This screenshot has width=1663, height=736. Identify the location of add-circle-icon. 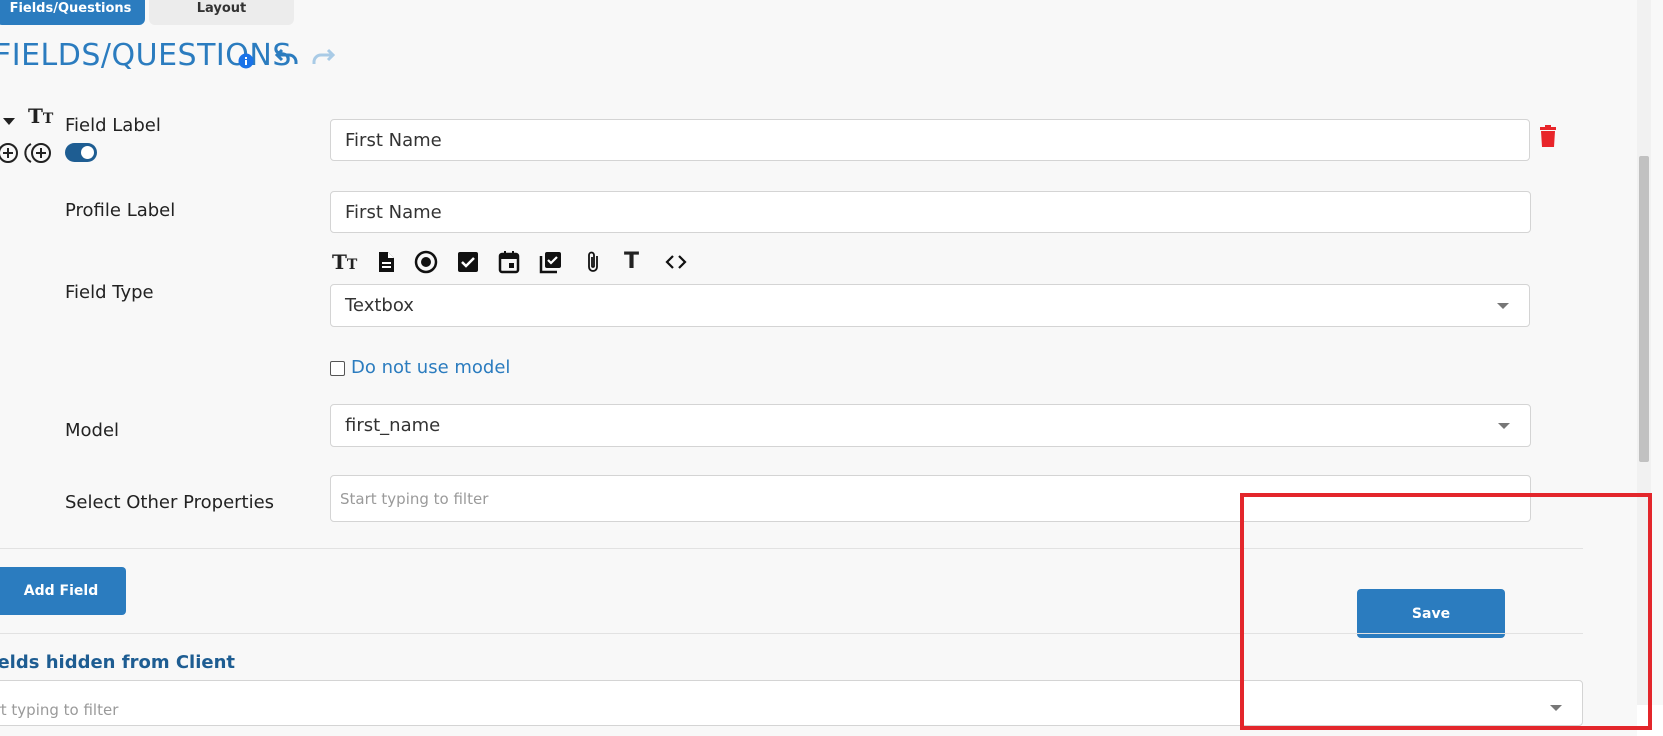
(10, 153).